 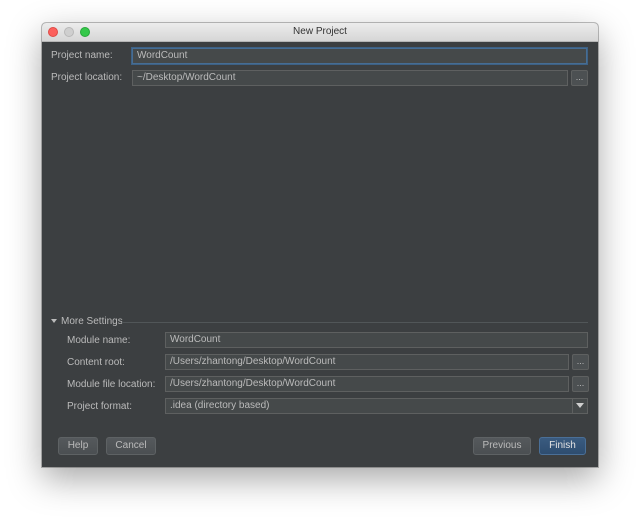 I want to click on project-location-label: Project location:, so click(x=87, y=77).